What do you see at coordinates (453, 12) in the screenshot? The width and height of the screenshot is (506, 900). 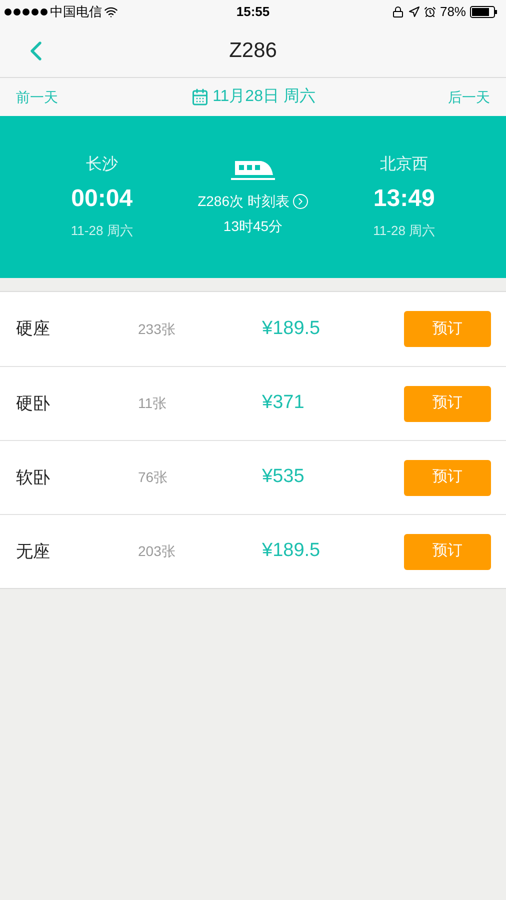 I see `battery-percent: 78%` at bounding box center [453, 12].